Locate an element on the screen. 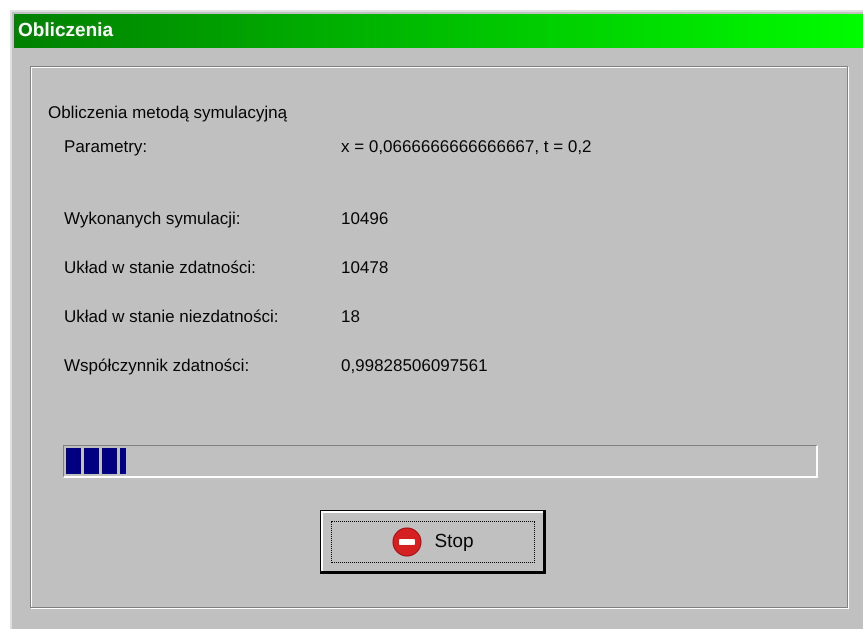 This screenshot has width=863, height=629. field-value: 10478 is located at coordinates (364, 268).